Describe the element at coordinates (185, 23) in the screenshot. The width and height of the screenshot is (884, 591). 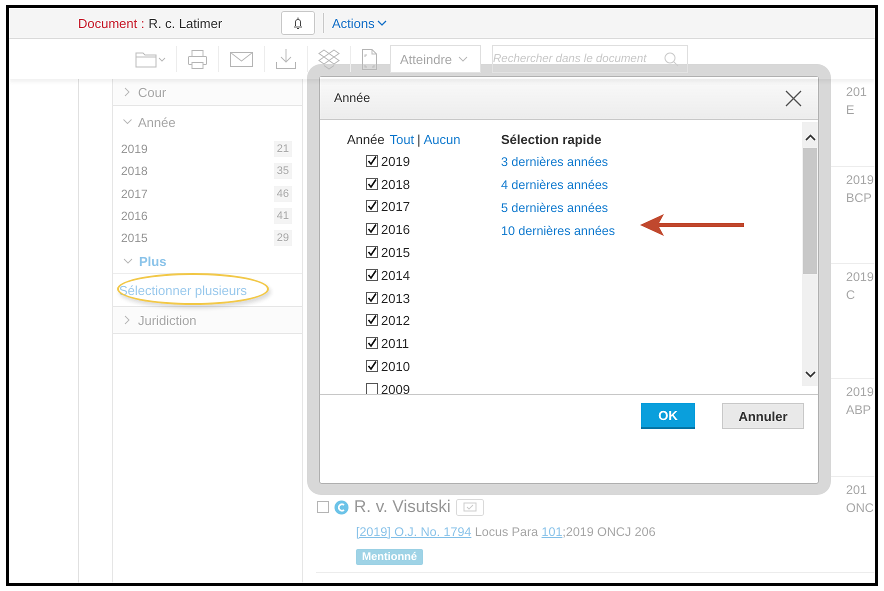
I see `document-title: R. c. Latimer` at that location.